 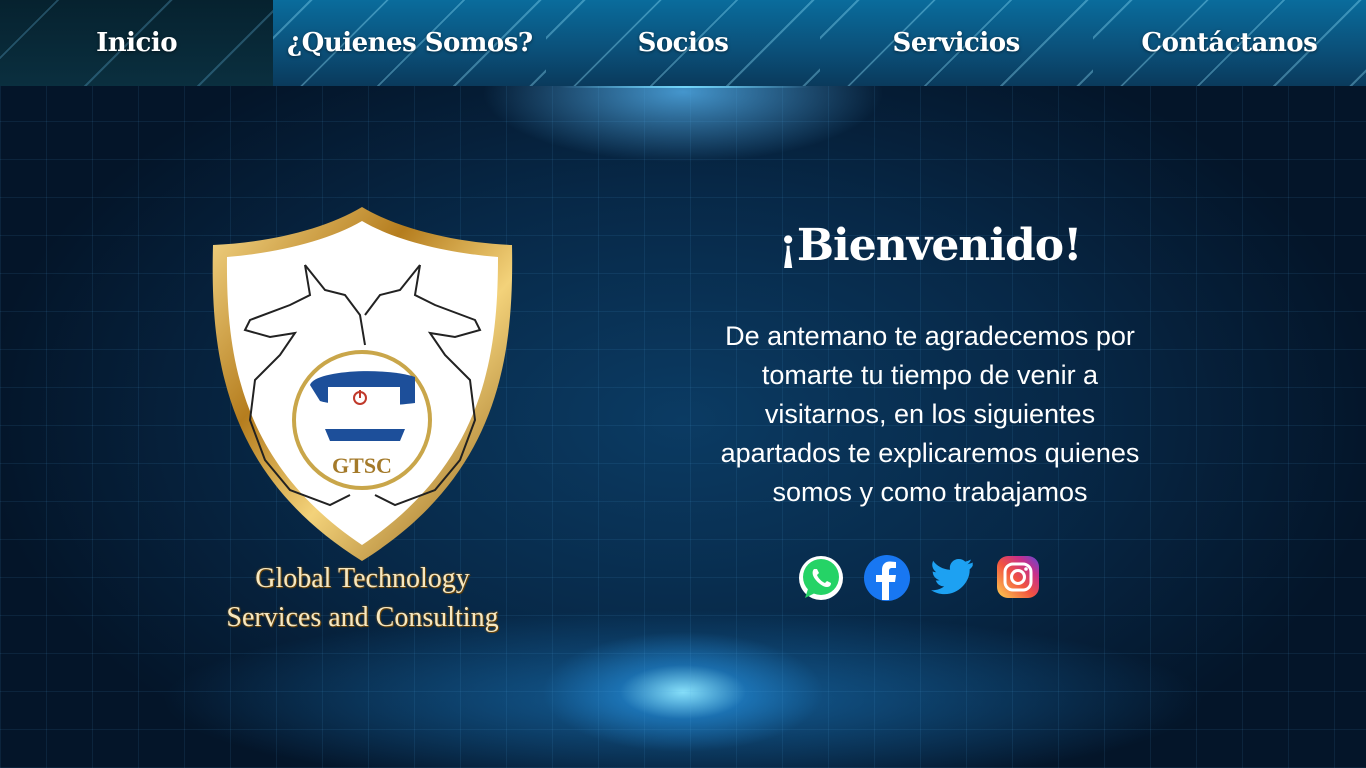 I want to click on welcome-line: visitarnos, en los siguientes, so click(x=930, y=414).